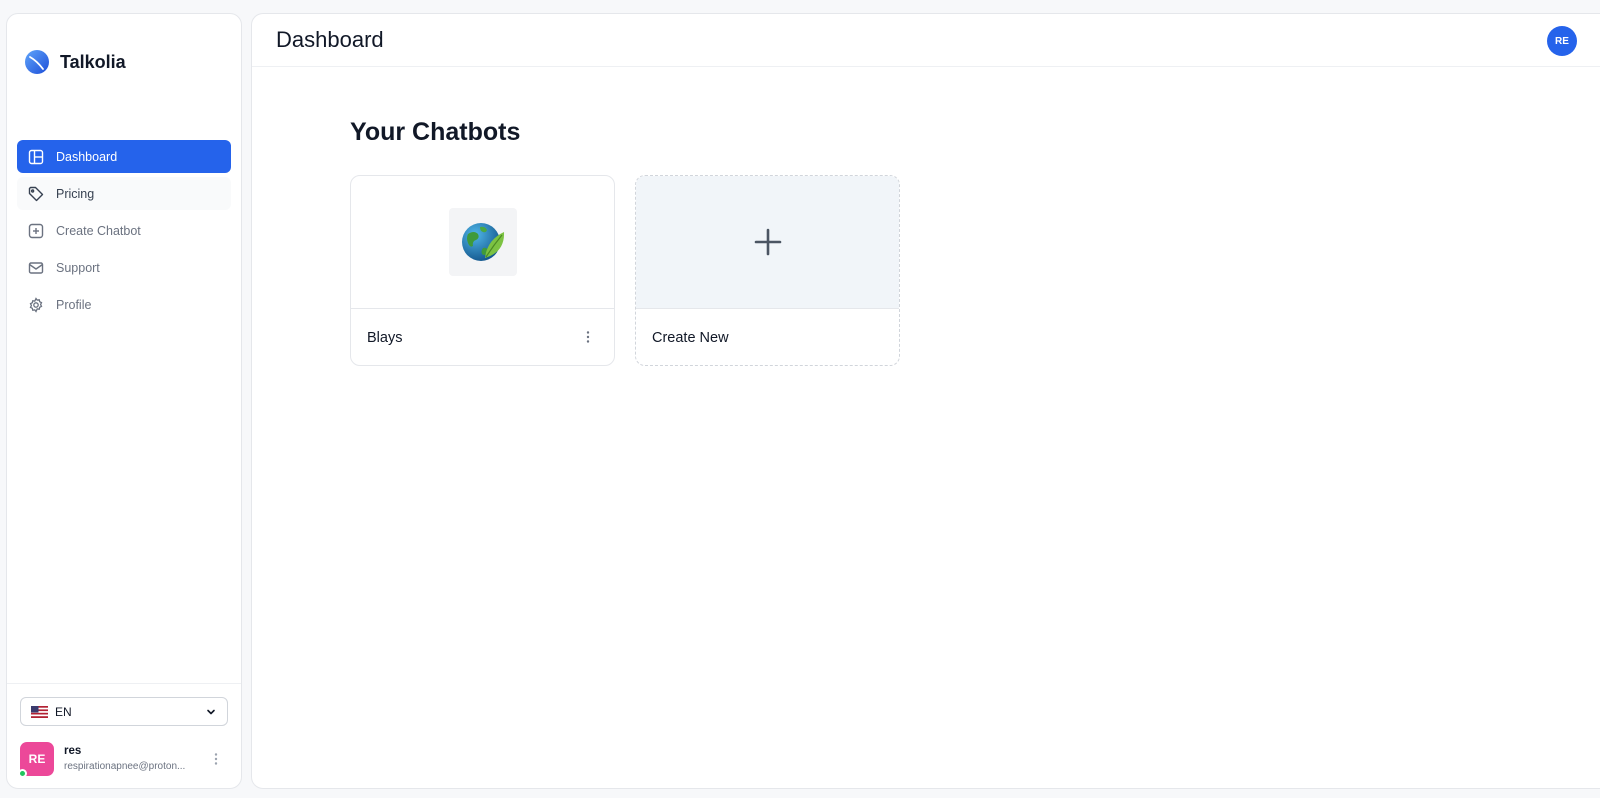 The image size is (1600, 798). What do you see at coordinates (36, 156) in the screenshot?
I see `layout-icon` at bounding box center [36, 156].